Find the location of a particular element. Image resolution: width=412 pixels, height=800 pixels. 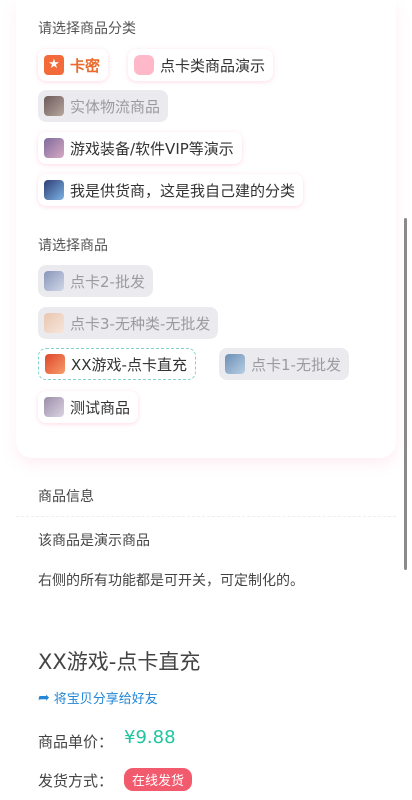

category-chip-supplier: 我是供货商，这是我自己建的分类 is located at coordinates (171, 190).